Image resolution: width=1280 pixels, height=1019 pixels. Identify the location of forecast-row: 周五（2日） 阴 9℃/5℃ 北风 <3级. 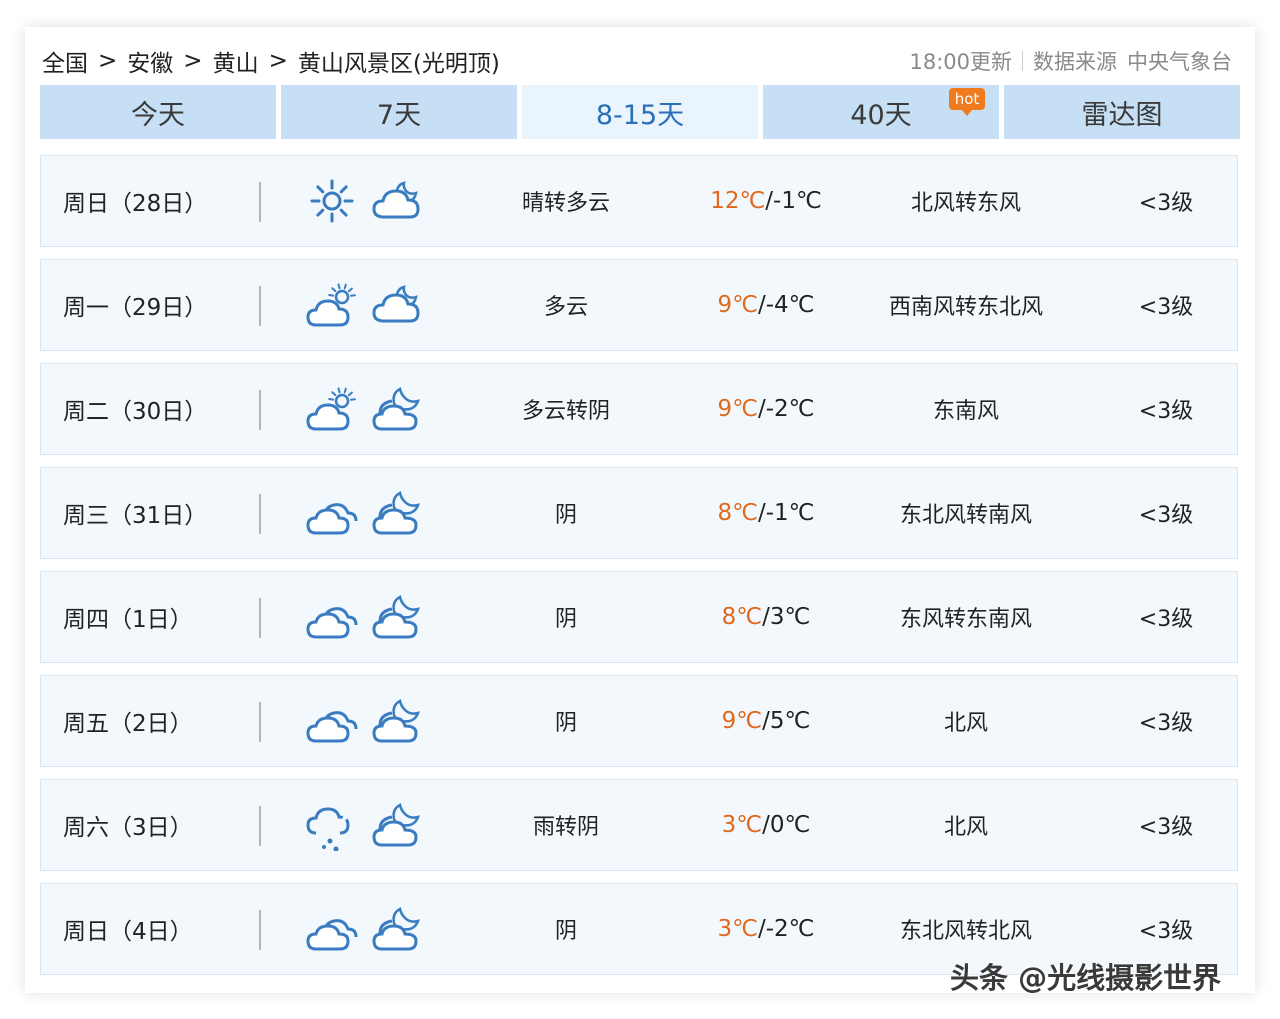
(639, 721).